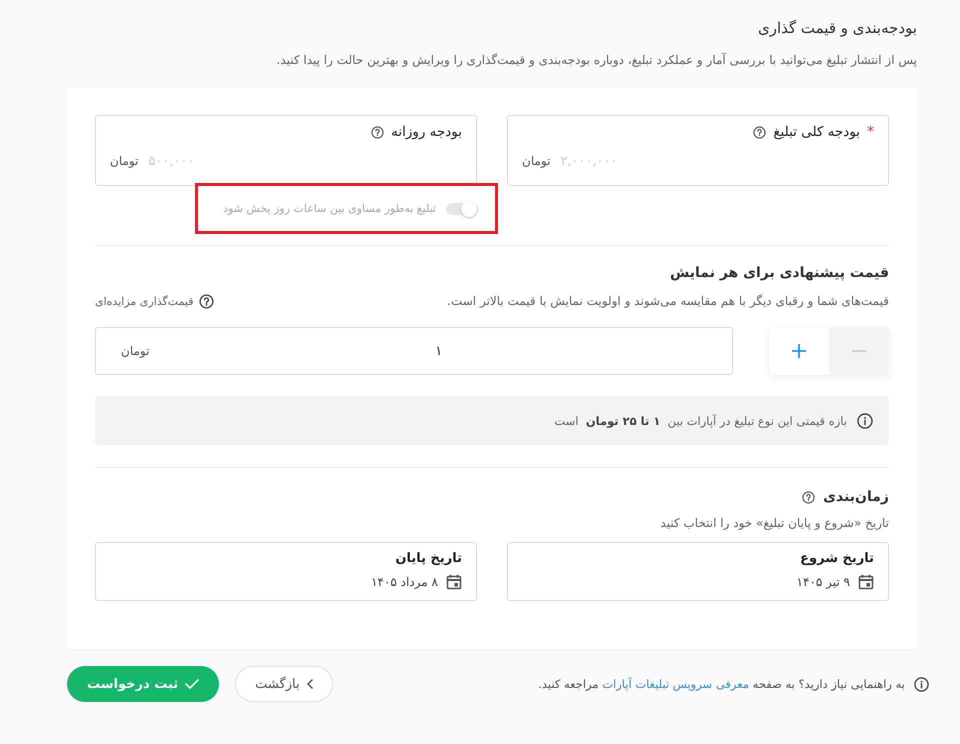 Image resolution: width=960 pixels, height=744 pixels. Describe the element at coordinates (837, 558) in the screenshot. I see `field-label: تاریخ شروع` at that location.